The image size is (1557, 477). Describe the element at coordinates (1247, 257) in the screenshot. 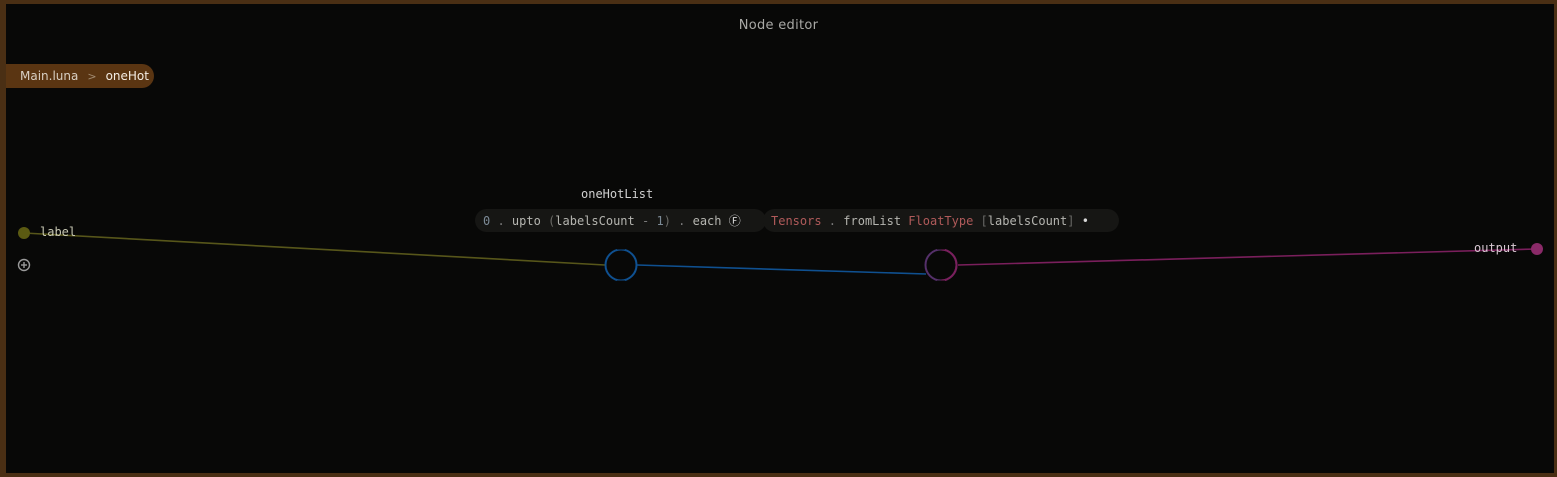

I see `edge-fromlist-to-output` at that location.